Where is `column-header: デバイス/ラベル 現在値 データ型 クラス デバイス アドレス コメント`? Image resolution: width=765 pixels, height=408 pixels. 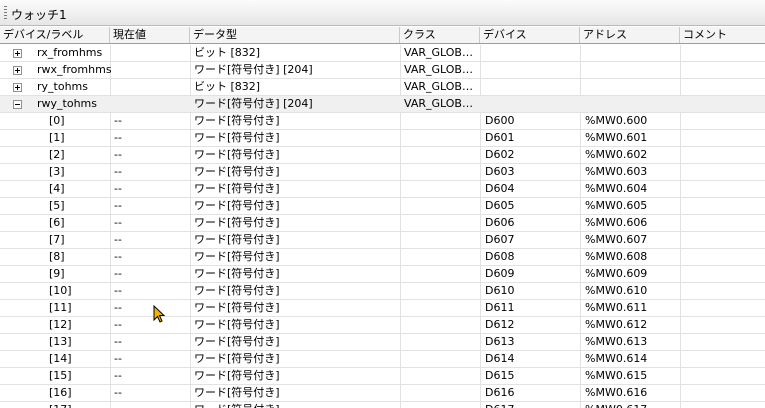 column-header: デバイス/ラベル 現在値 データ型 クラス デバイス アドレス コメント is located at coordinates (382, 35).